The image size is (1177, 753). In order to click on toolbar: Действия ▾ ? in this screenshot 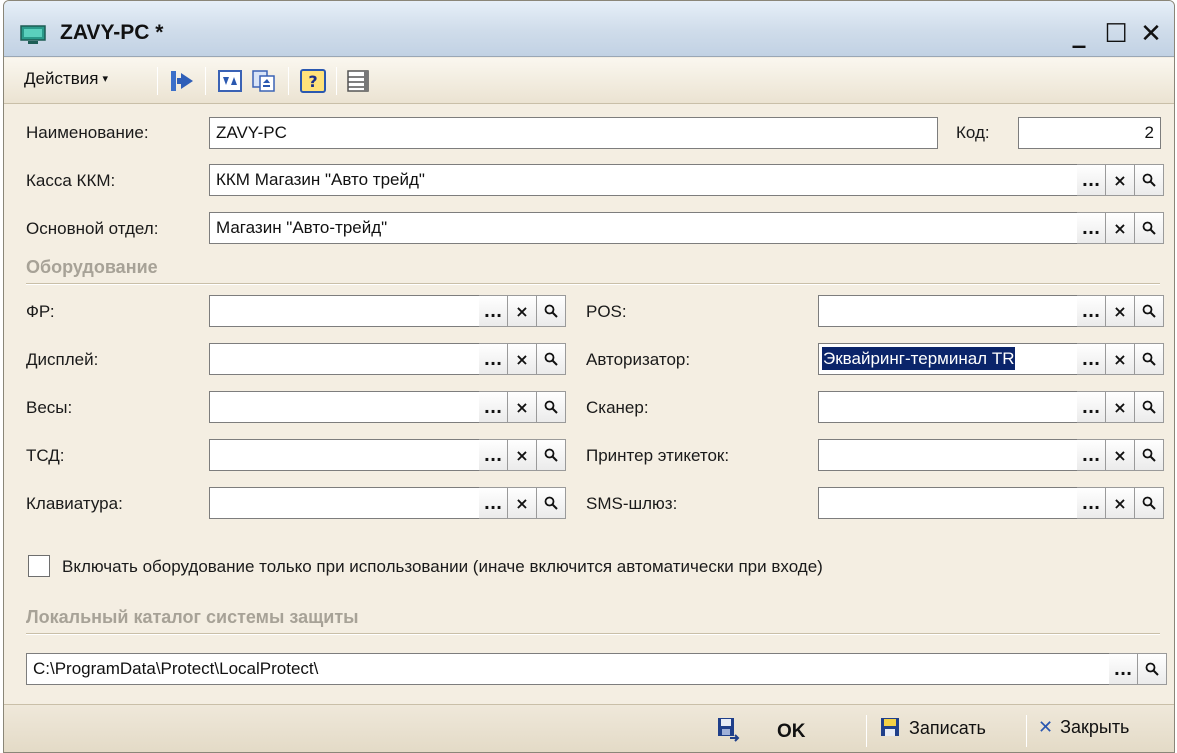, I will do `click(589, 81)`.